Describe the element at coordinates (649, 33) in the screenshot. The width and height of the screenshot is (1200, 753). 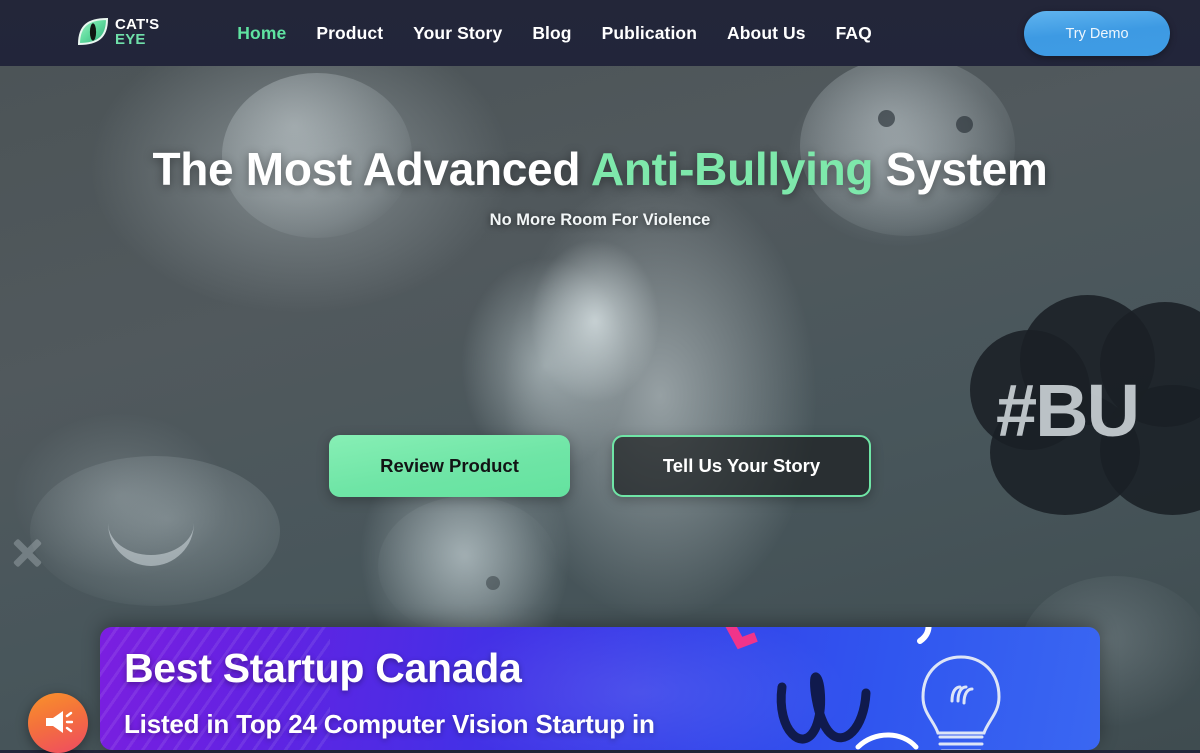
I see `nav-item-publication: Publication` at that location.